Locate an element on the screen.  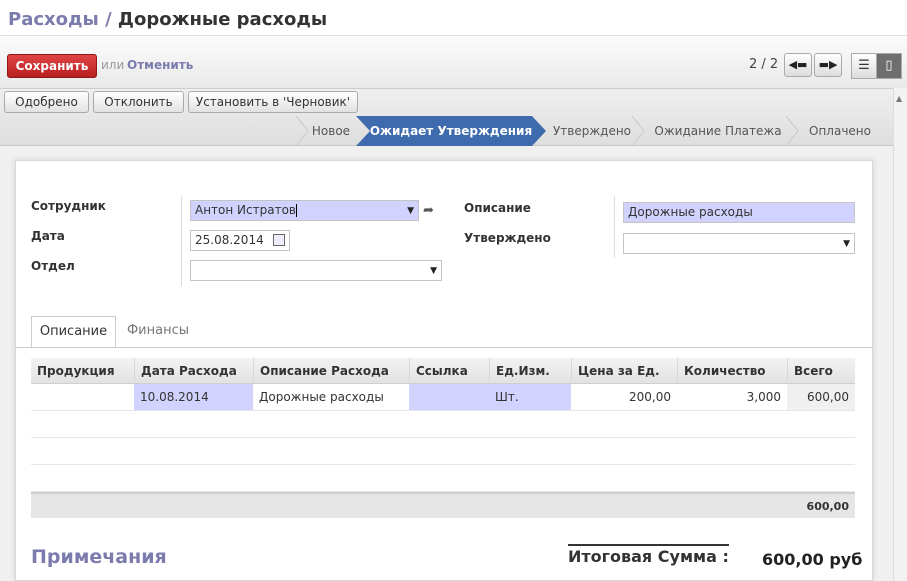
cancel-link: Отменить is located at coordinates (160, 65).